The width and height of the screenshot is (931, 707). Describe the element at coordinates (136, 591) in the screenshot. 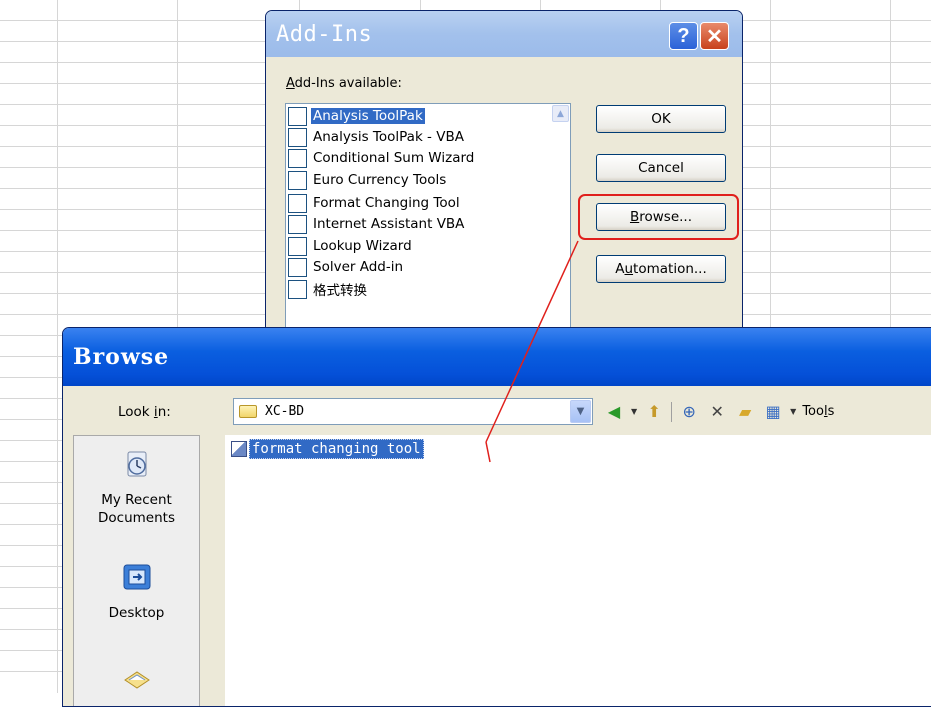

I see `places-desktop: Desktop` at that location.